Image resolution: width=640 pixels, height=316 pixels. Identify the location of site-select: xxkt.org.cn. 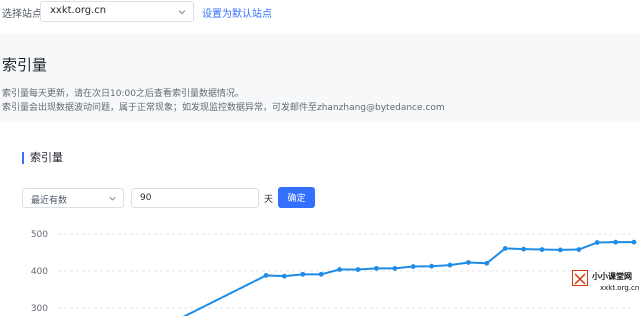
(117, 11).